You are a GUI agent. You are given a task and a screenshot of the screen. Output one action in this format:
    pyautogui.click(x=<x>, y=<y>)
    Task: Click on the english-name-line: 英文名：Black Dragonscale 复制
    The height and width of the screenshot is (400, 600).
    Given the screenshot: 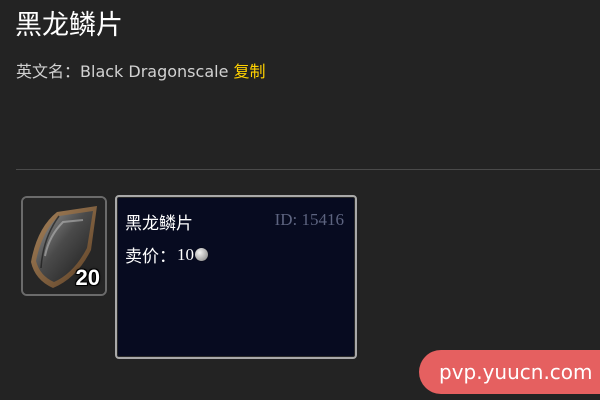 What is the action you would take?
    pyautogui.click(x=141, y=72)
    